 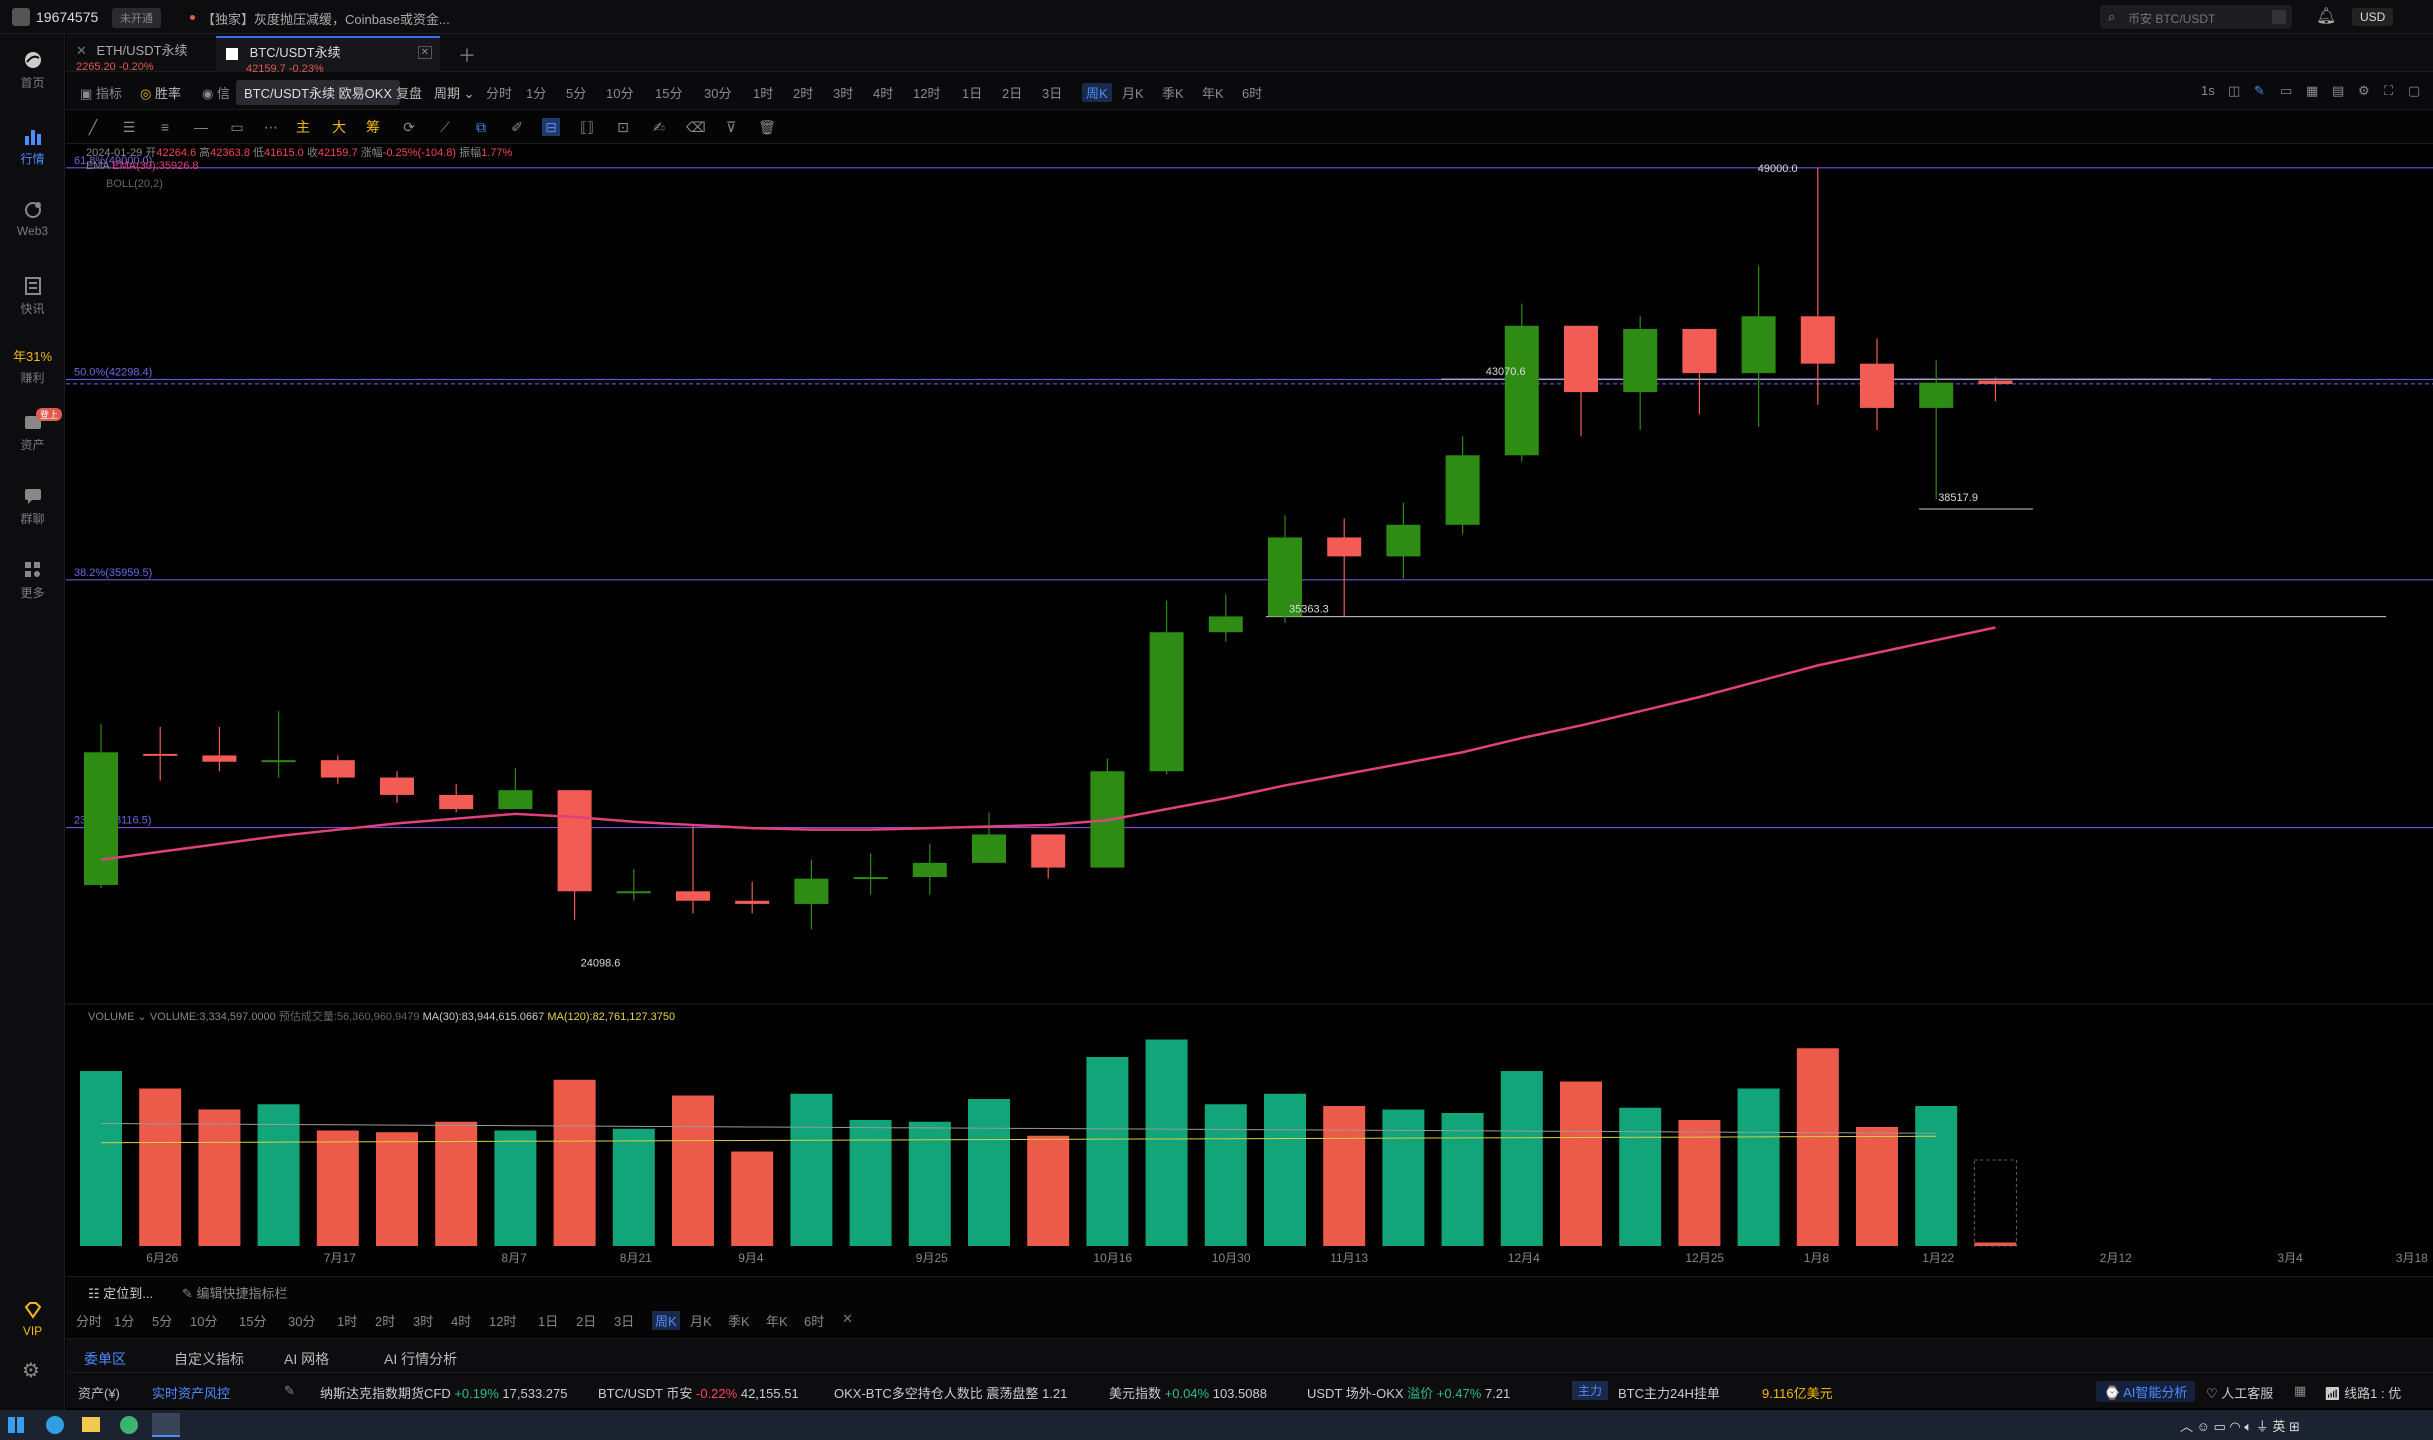 What do you see at coordinates (659, 127) in the screenshot?
I see `note-icon: ✍` at bounding box center [659, 127].